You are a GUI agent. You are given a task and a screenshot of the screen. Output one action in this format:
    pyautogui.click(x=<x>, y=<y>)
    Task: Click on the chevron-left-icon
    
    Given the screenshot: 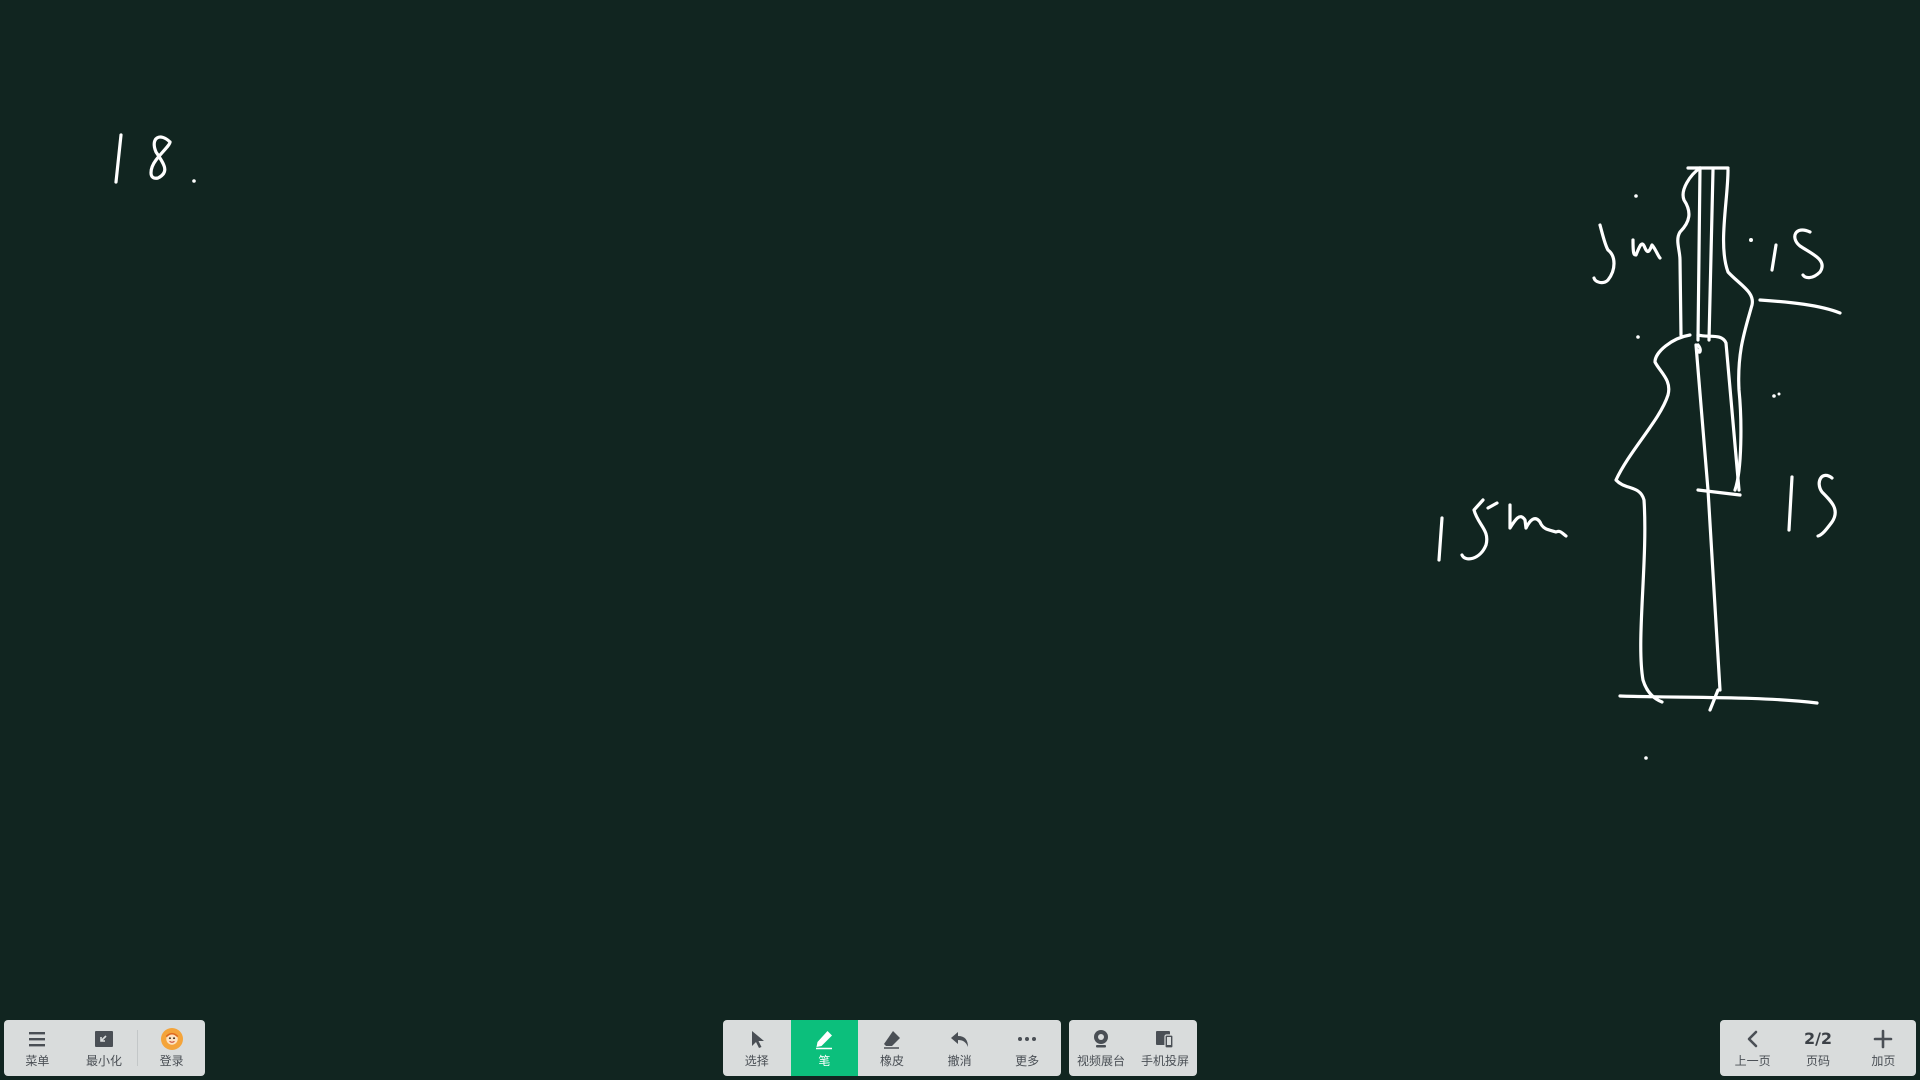 What is the action you would take?
    pyautogui.click(x=1753, y=1039)
    